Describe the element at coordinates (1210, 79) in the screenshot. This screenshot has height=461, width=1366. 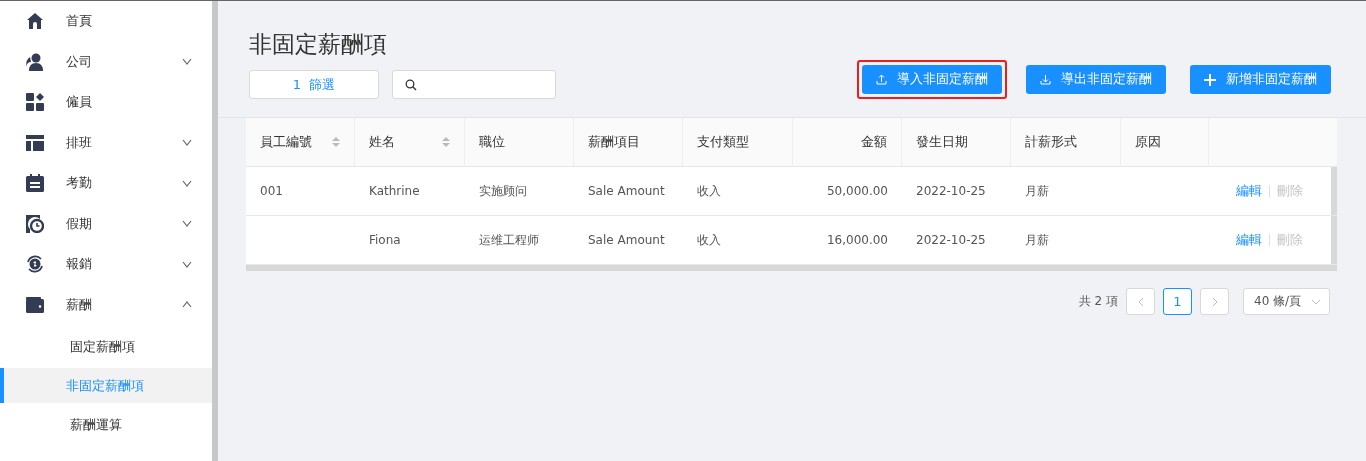
I see `plus-icon` at that location.